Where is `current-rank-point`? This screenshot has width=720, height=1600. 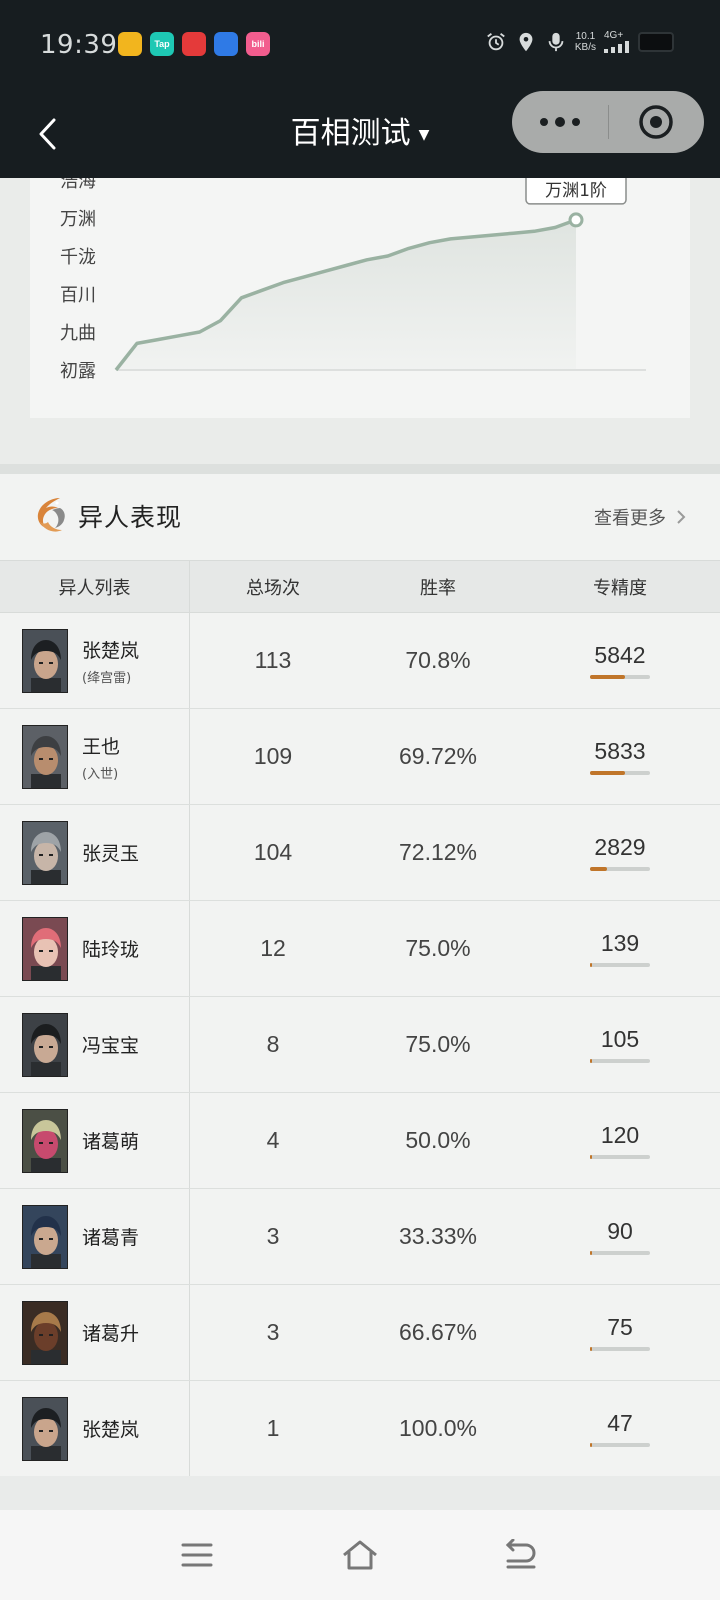
current-rank-point is located at coordinates (576, 220).